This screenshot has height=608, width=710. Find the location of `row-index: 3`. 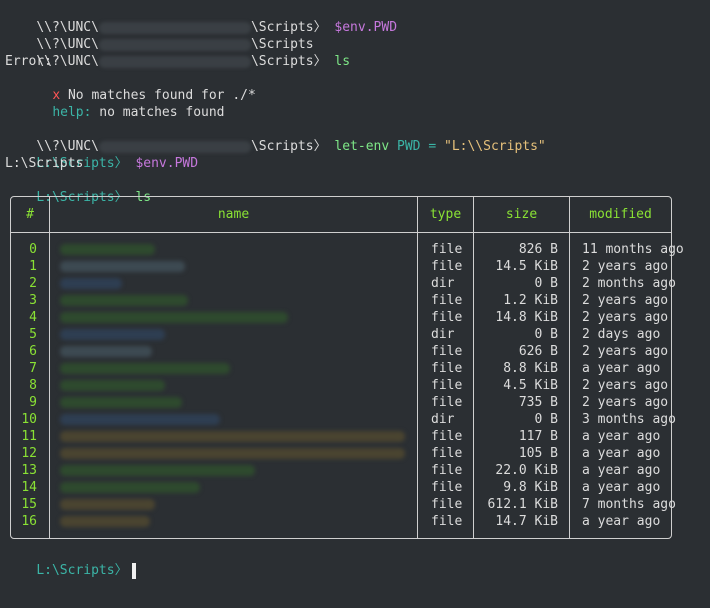

row-index: 3 is located at coordinates (33, 300).